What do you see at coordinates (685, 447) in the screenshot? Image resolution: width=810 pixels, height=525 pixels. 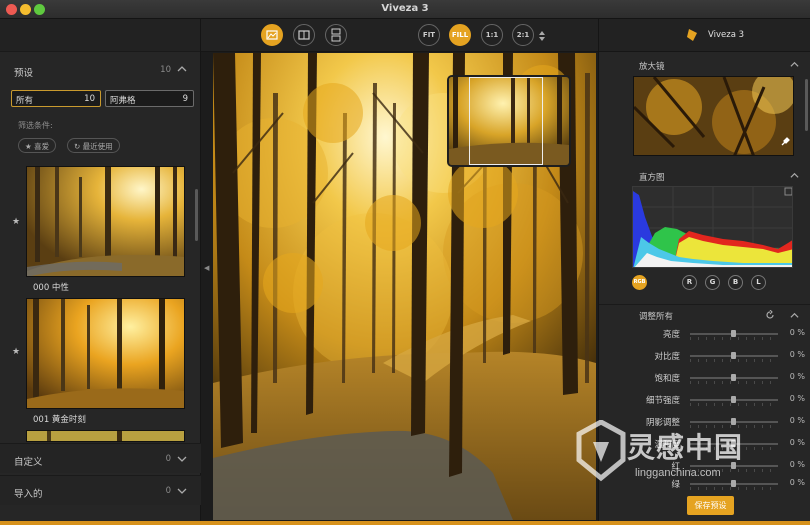 I see `watermark-text: 灵感中国` at bounding box center [685, 447].